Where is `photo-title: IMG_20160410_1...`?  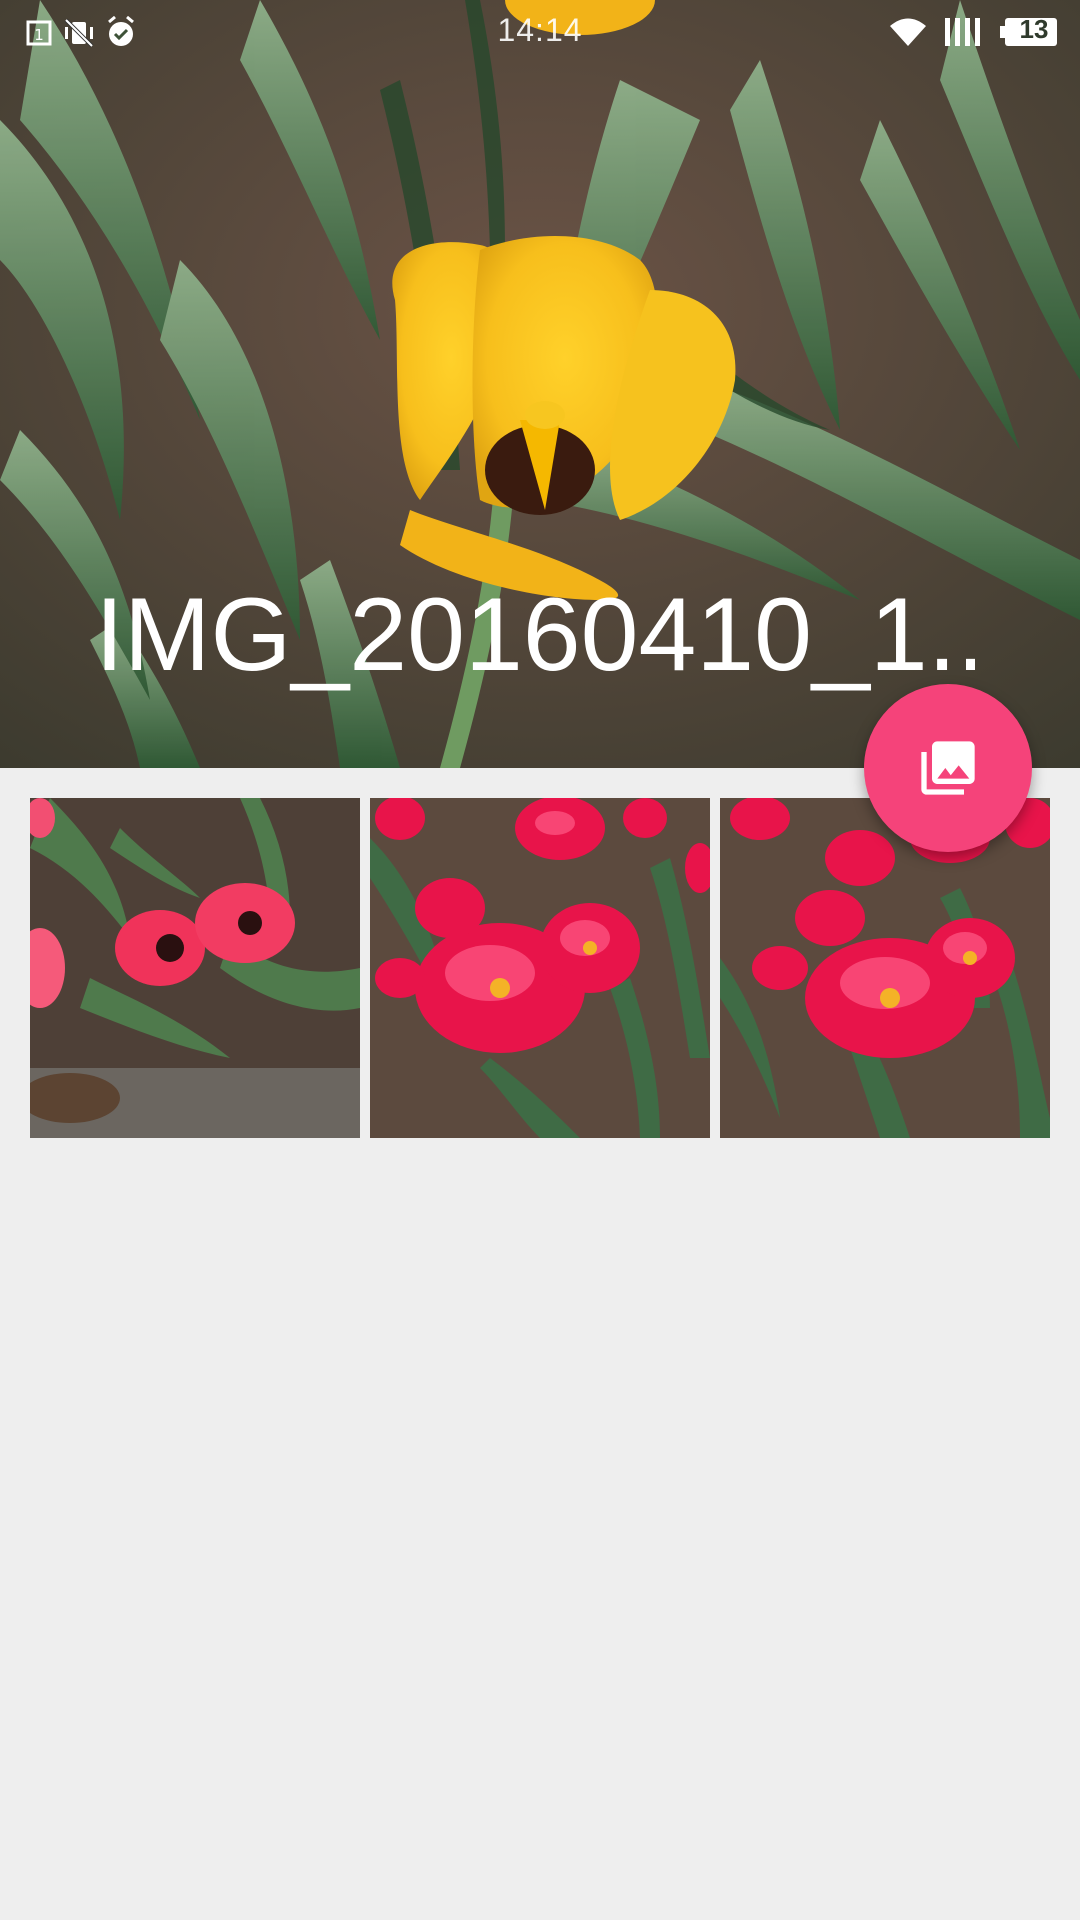 photo-title: IMG_20160410_1... is located at coordinates (535, 635).